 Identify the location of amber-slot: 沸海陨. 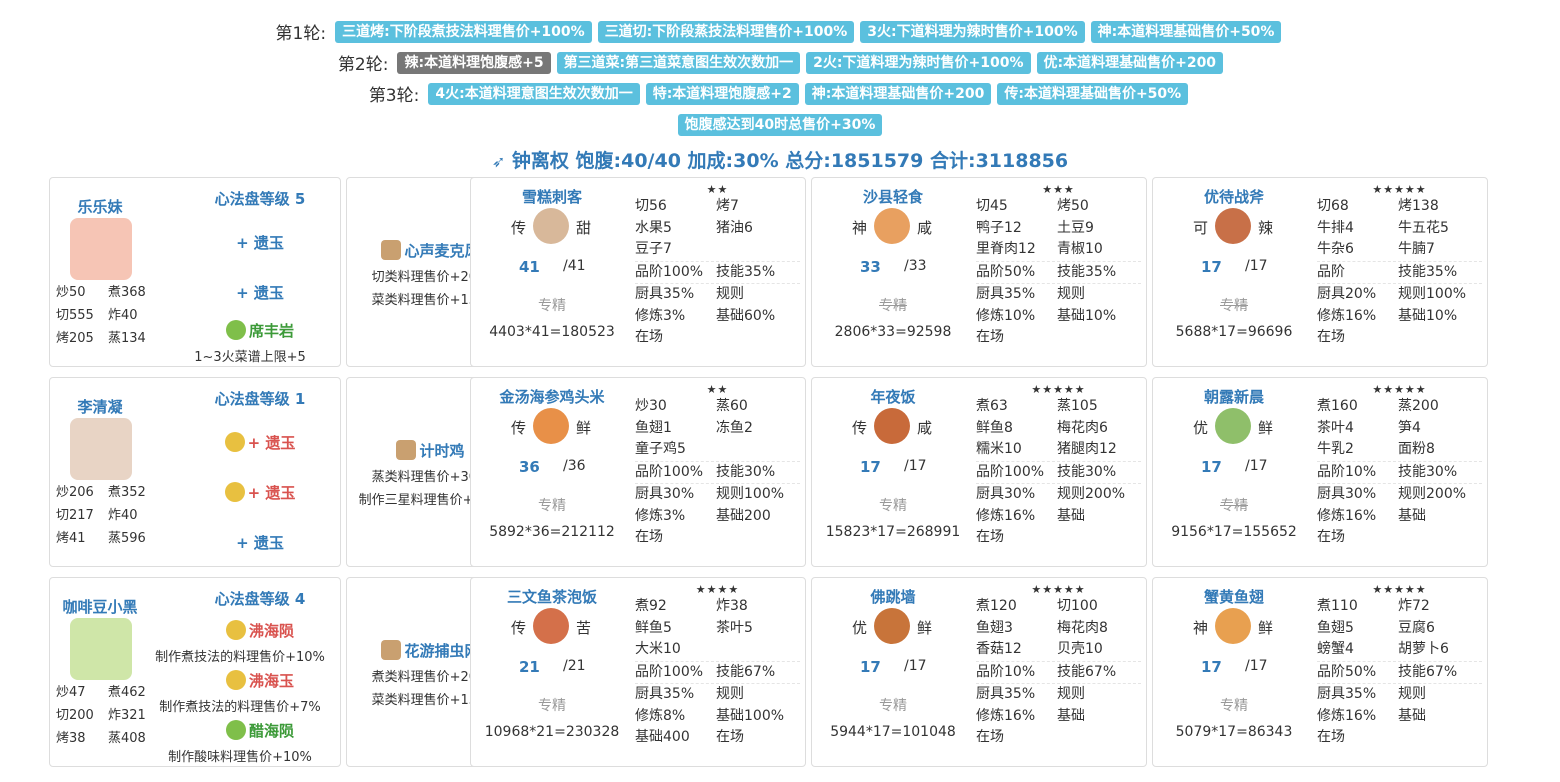
(260, 630).